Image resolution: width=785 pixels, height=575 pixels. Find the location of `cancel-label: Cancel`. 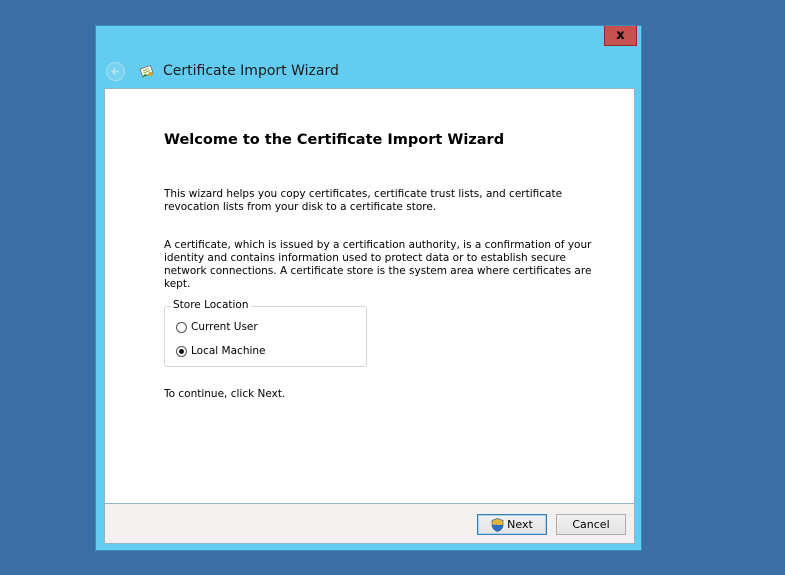

cancel-label: Cancel is located at coordinates (591, 524).